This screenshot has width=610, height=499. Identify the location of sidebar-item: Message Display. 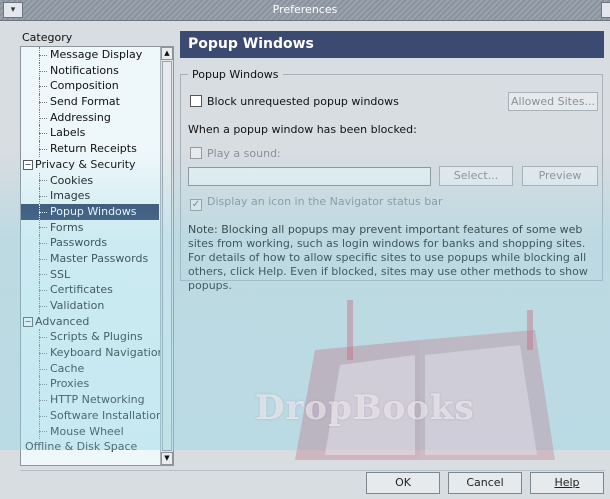
(90, 55).